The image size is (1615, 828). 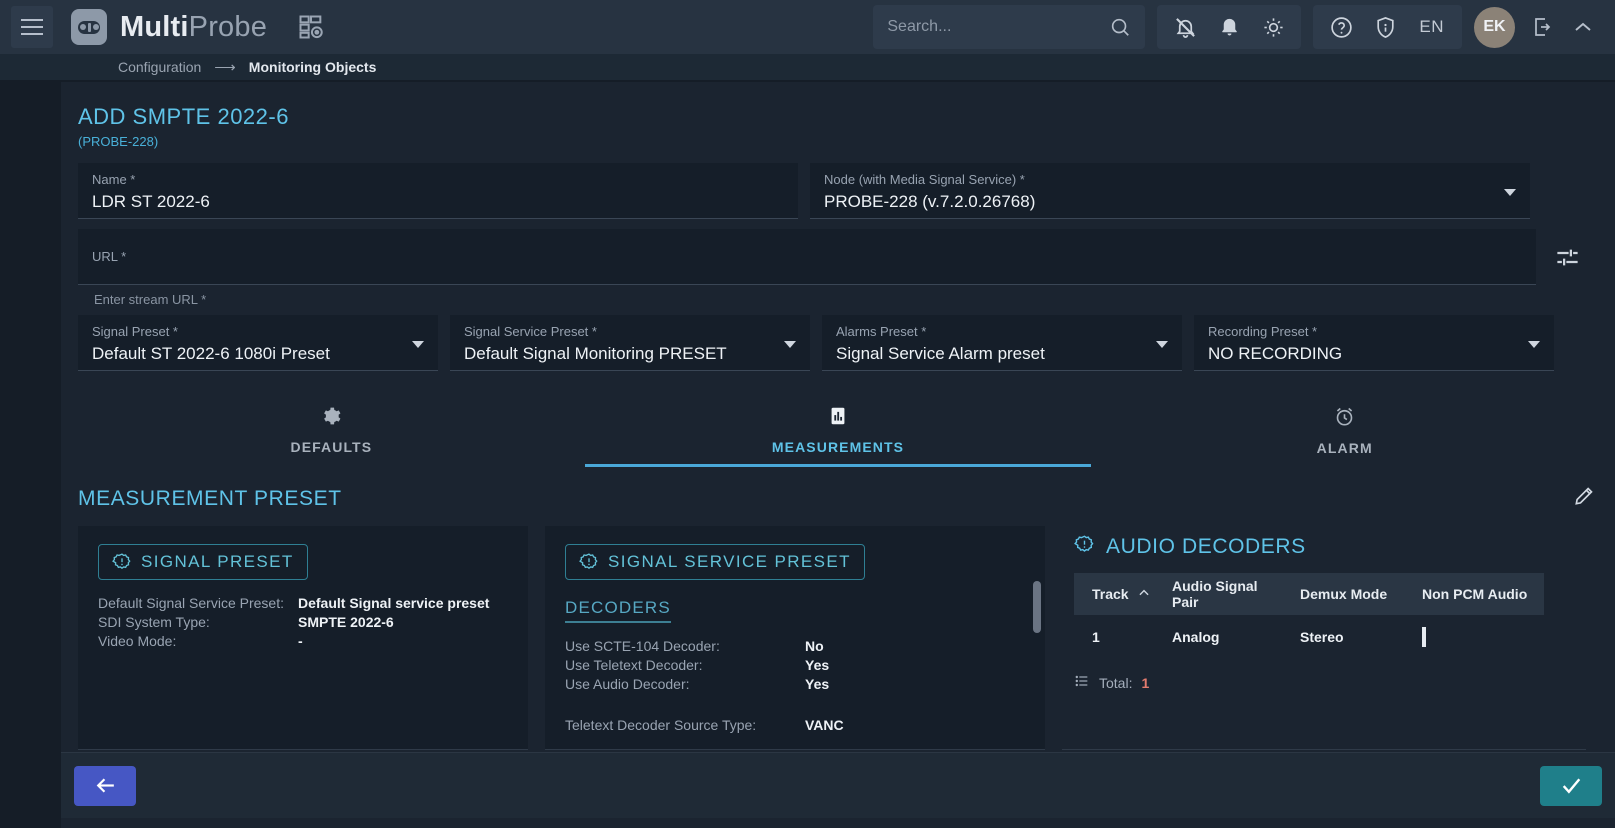 What do you see at coordinates (1344, 447) in the screenshot?
I see `tab-alarm-label: ALARM` at bounding box center [1344, 447].